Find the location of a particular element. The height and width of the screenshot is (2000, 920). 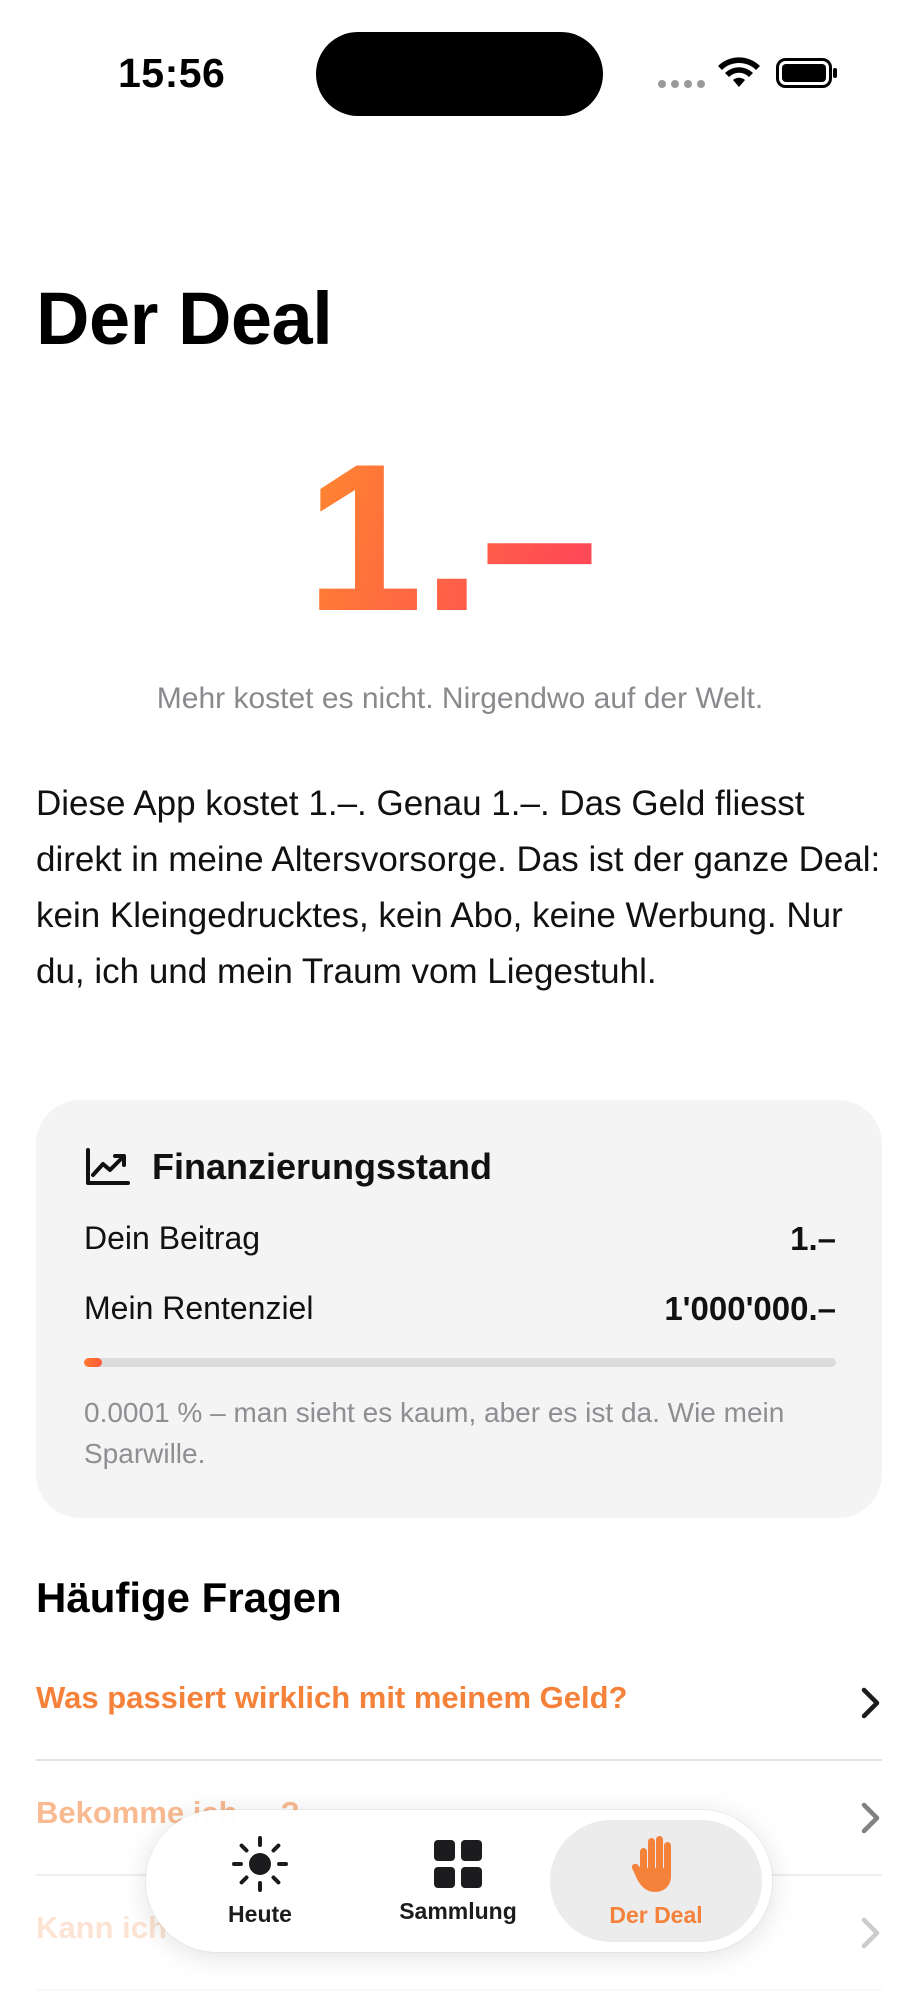

card-header: Finanzierungsstand is located at coordinates (288, 1167).